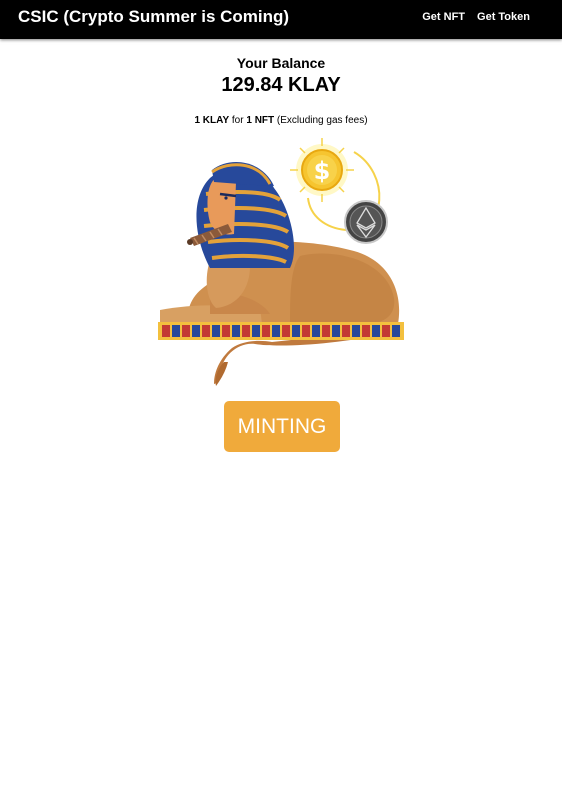 Image resolution: width=562 pixels, height=798 pixels. Describe the element at coordinates (476, 17) in the screenshot. I see `nav-links: Get NFT Get Token` at that location.